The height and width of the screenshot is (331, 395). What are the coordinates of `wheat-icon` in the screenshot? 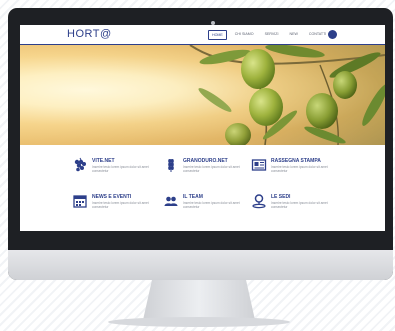 It's located at (171, 165).